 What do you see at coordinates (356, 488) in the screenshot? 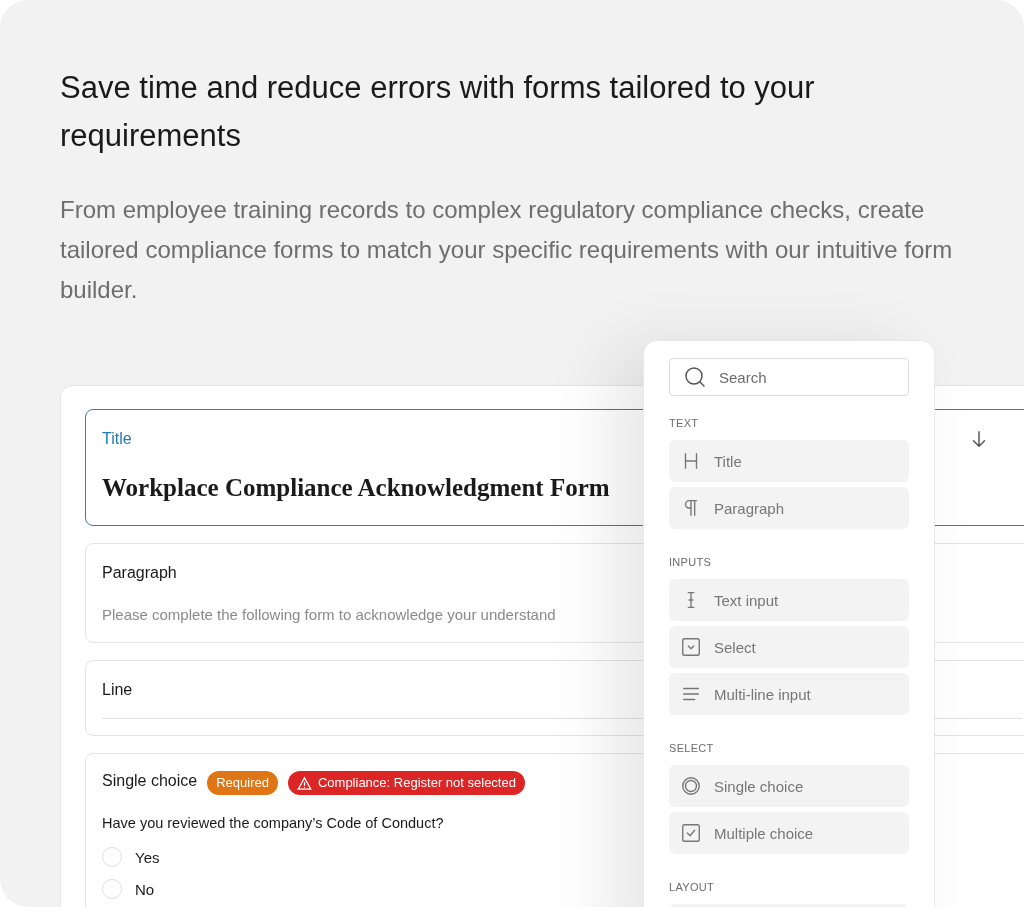
I see `form-title: Workplace Compliance Acknowledgment Form` at bounding box center [356, 488].